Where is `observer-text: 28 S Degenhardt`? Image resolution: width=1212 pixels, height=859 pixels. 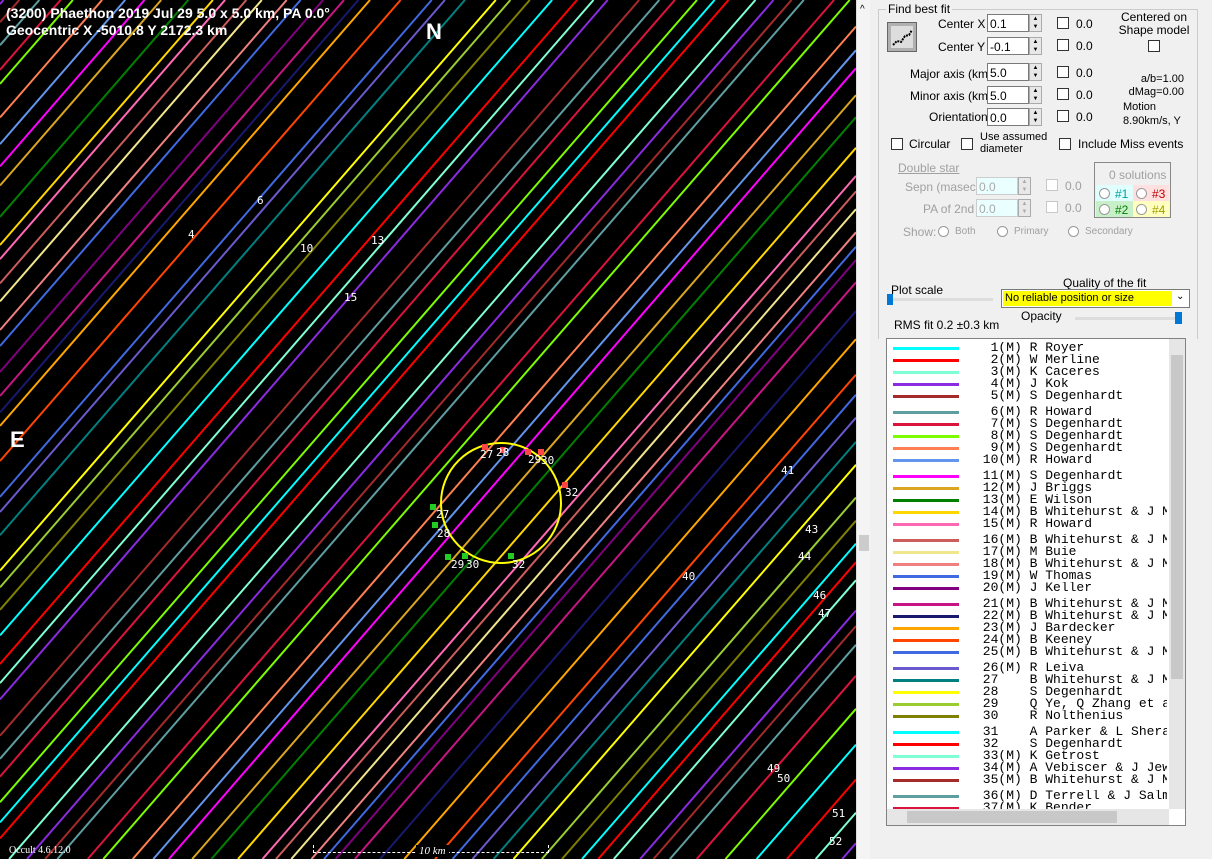 observer-text: 28 S Degenhardt is located at coordinates (1049, 692).